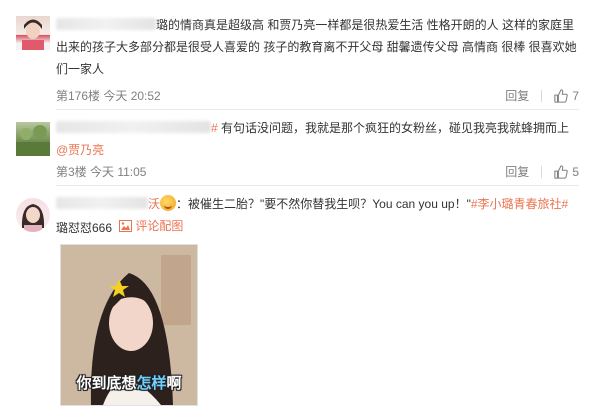 The image size is (597, 414). I want to click on mention-link: @贾乃亮, so click(80, 150).